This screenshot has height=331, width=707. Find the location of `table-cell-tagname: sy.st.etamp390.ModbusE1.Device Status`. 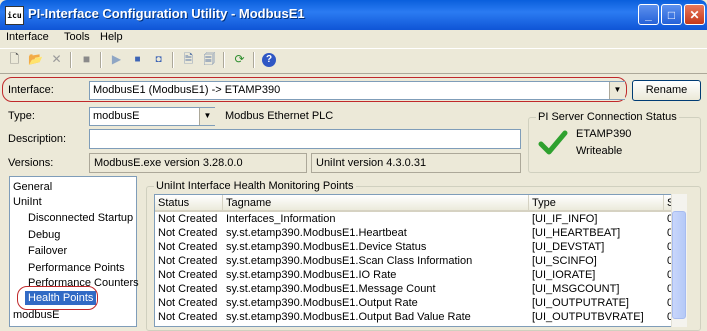

table-cell-tagname: sy.st.etamp390.ModbusE1.Device Status is located at coordinates (379, 247).